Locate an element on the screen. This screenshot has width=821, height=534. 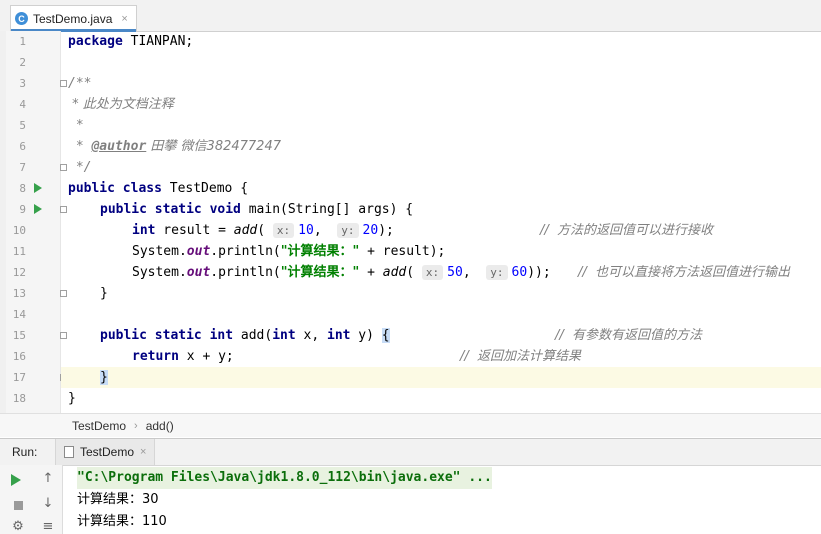
matched-brace: } is located at coordinates (104, 377).